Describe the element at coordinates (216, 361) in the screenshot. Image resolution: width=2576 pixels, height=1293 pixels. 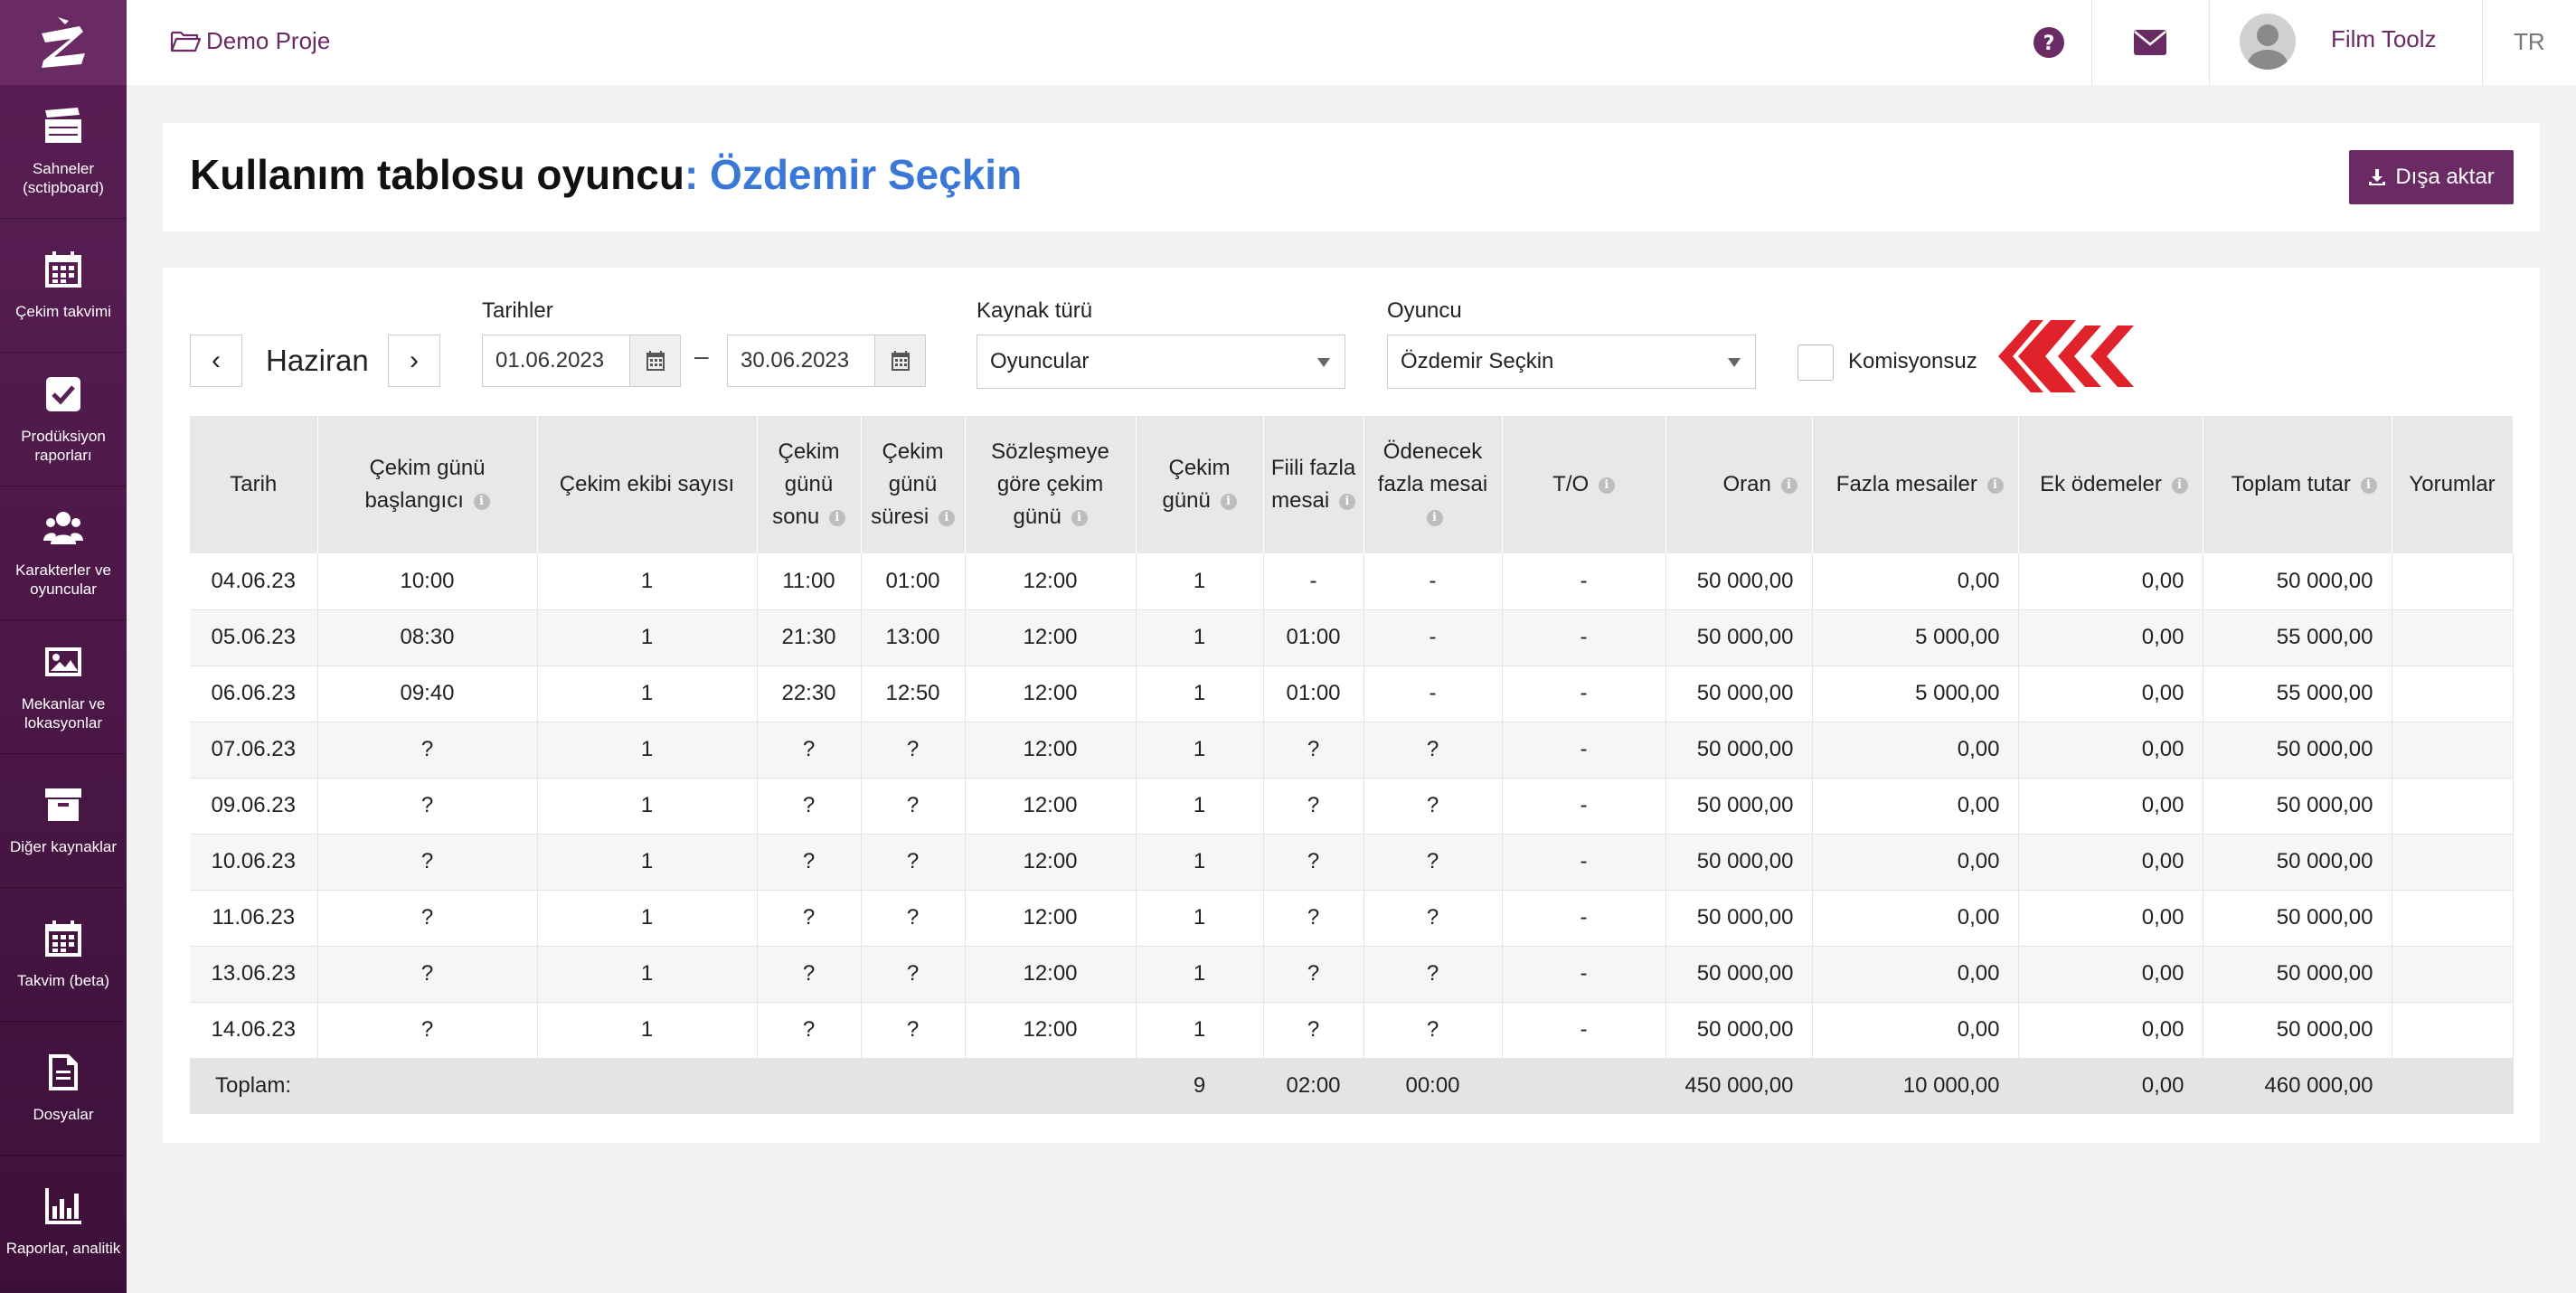
I see `prev-month-button: ‹` at that location.